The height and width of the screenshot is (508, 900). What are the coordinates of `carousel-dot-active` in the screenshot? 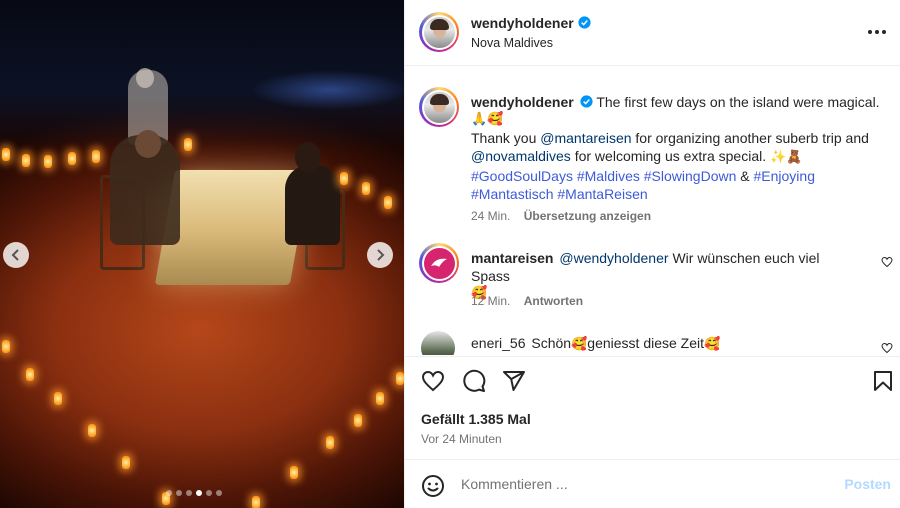 It's located at (199, 493).